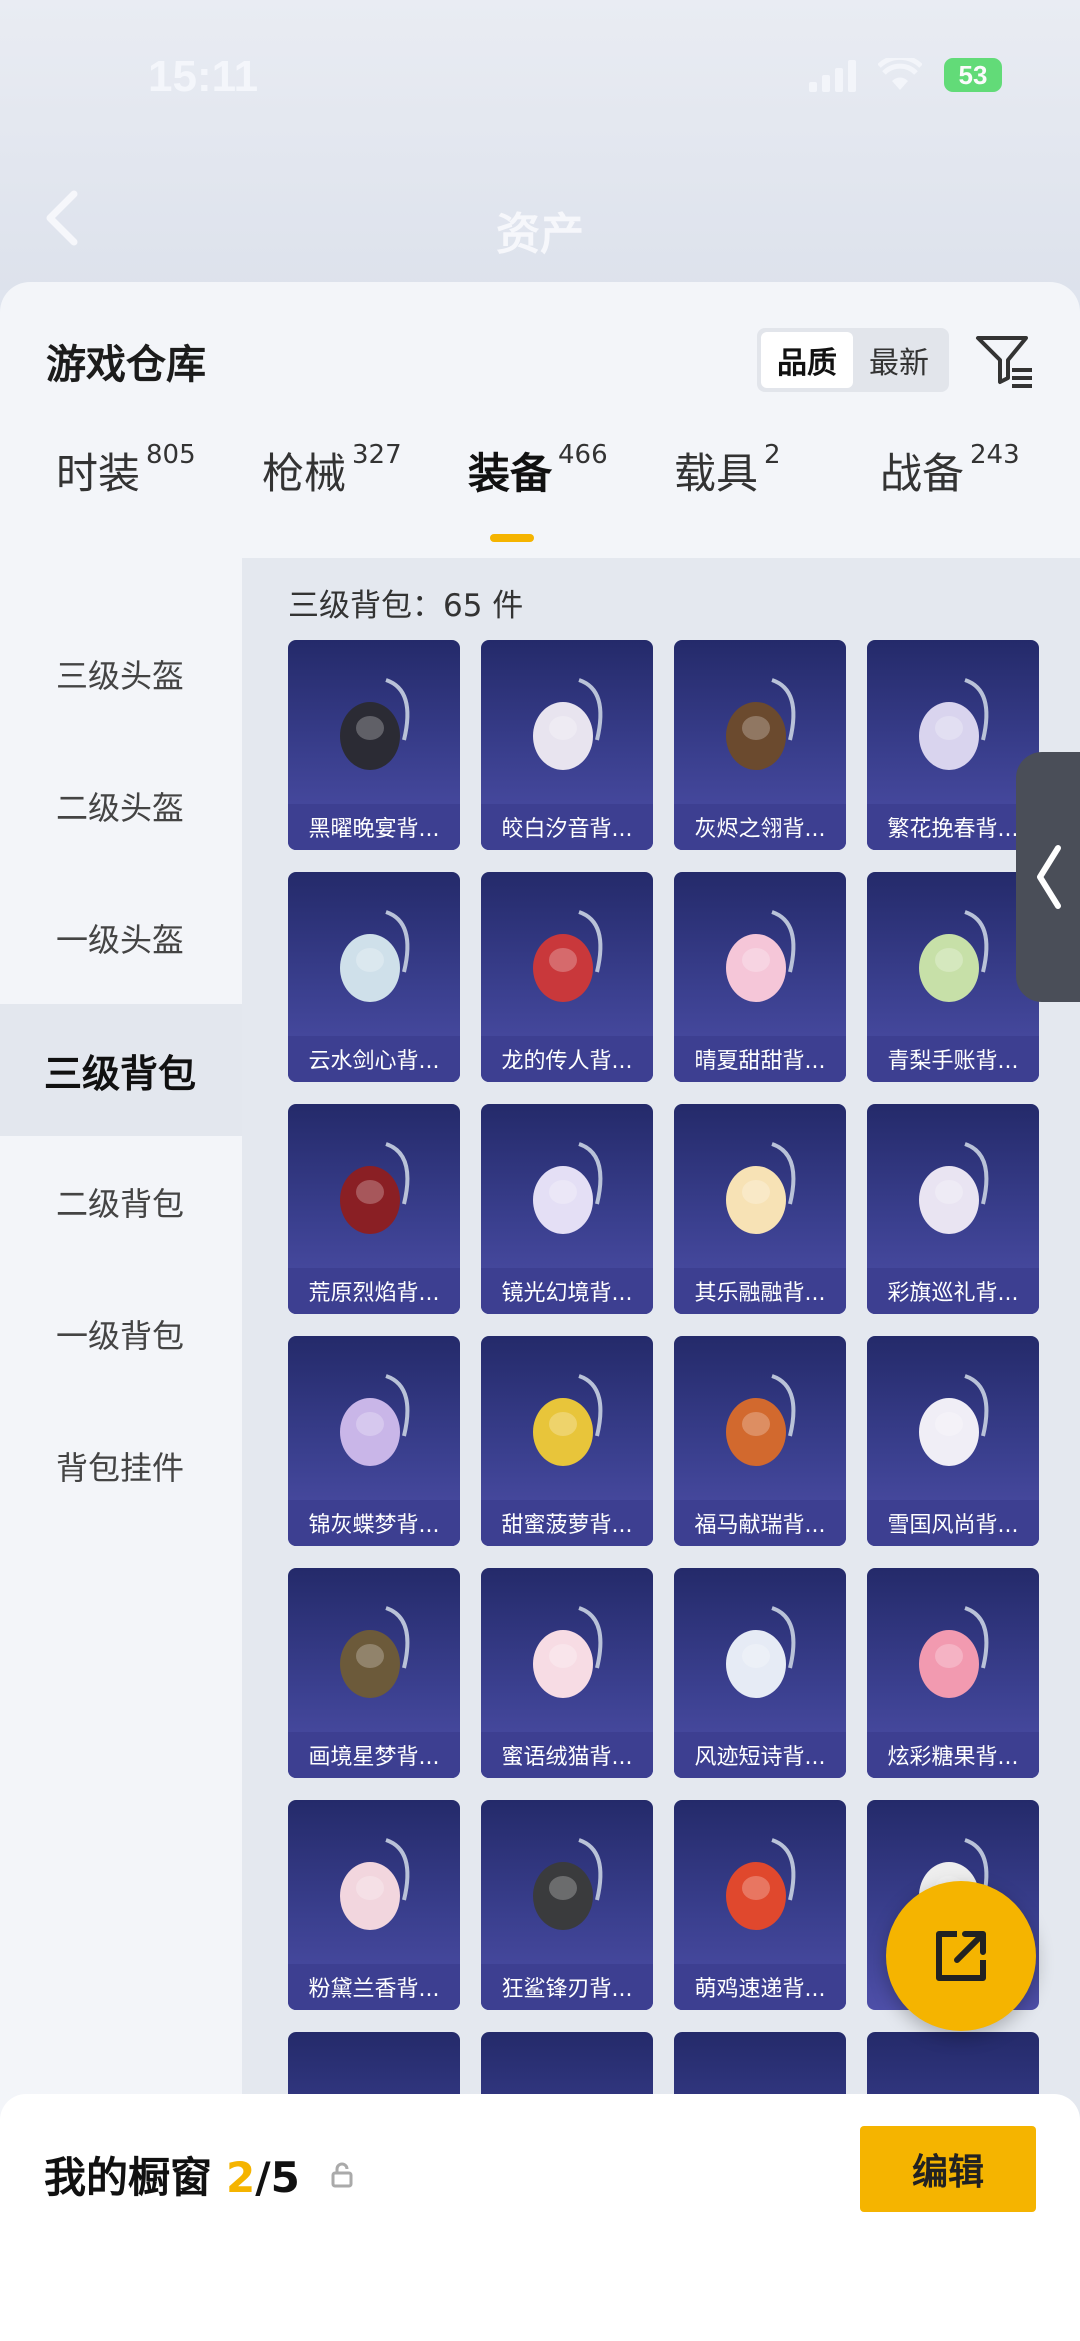 The height and width of the screenshot is (2341, 1080). I want to click on edit-button: 编辑, so click(948, 2169).